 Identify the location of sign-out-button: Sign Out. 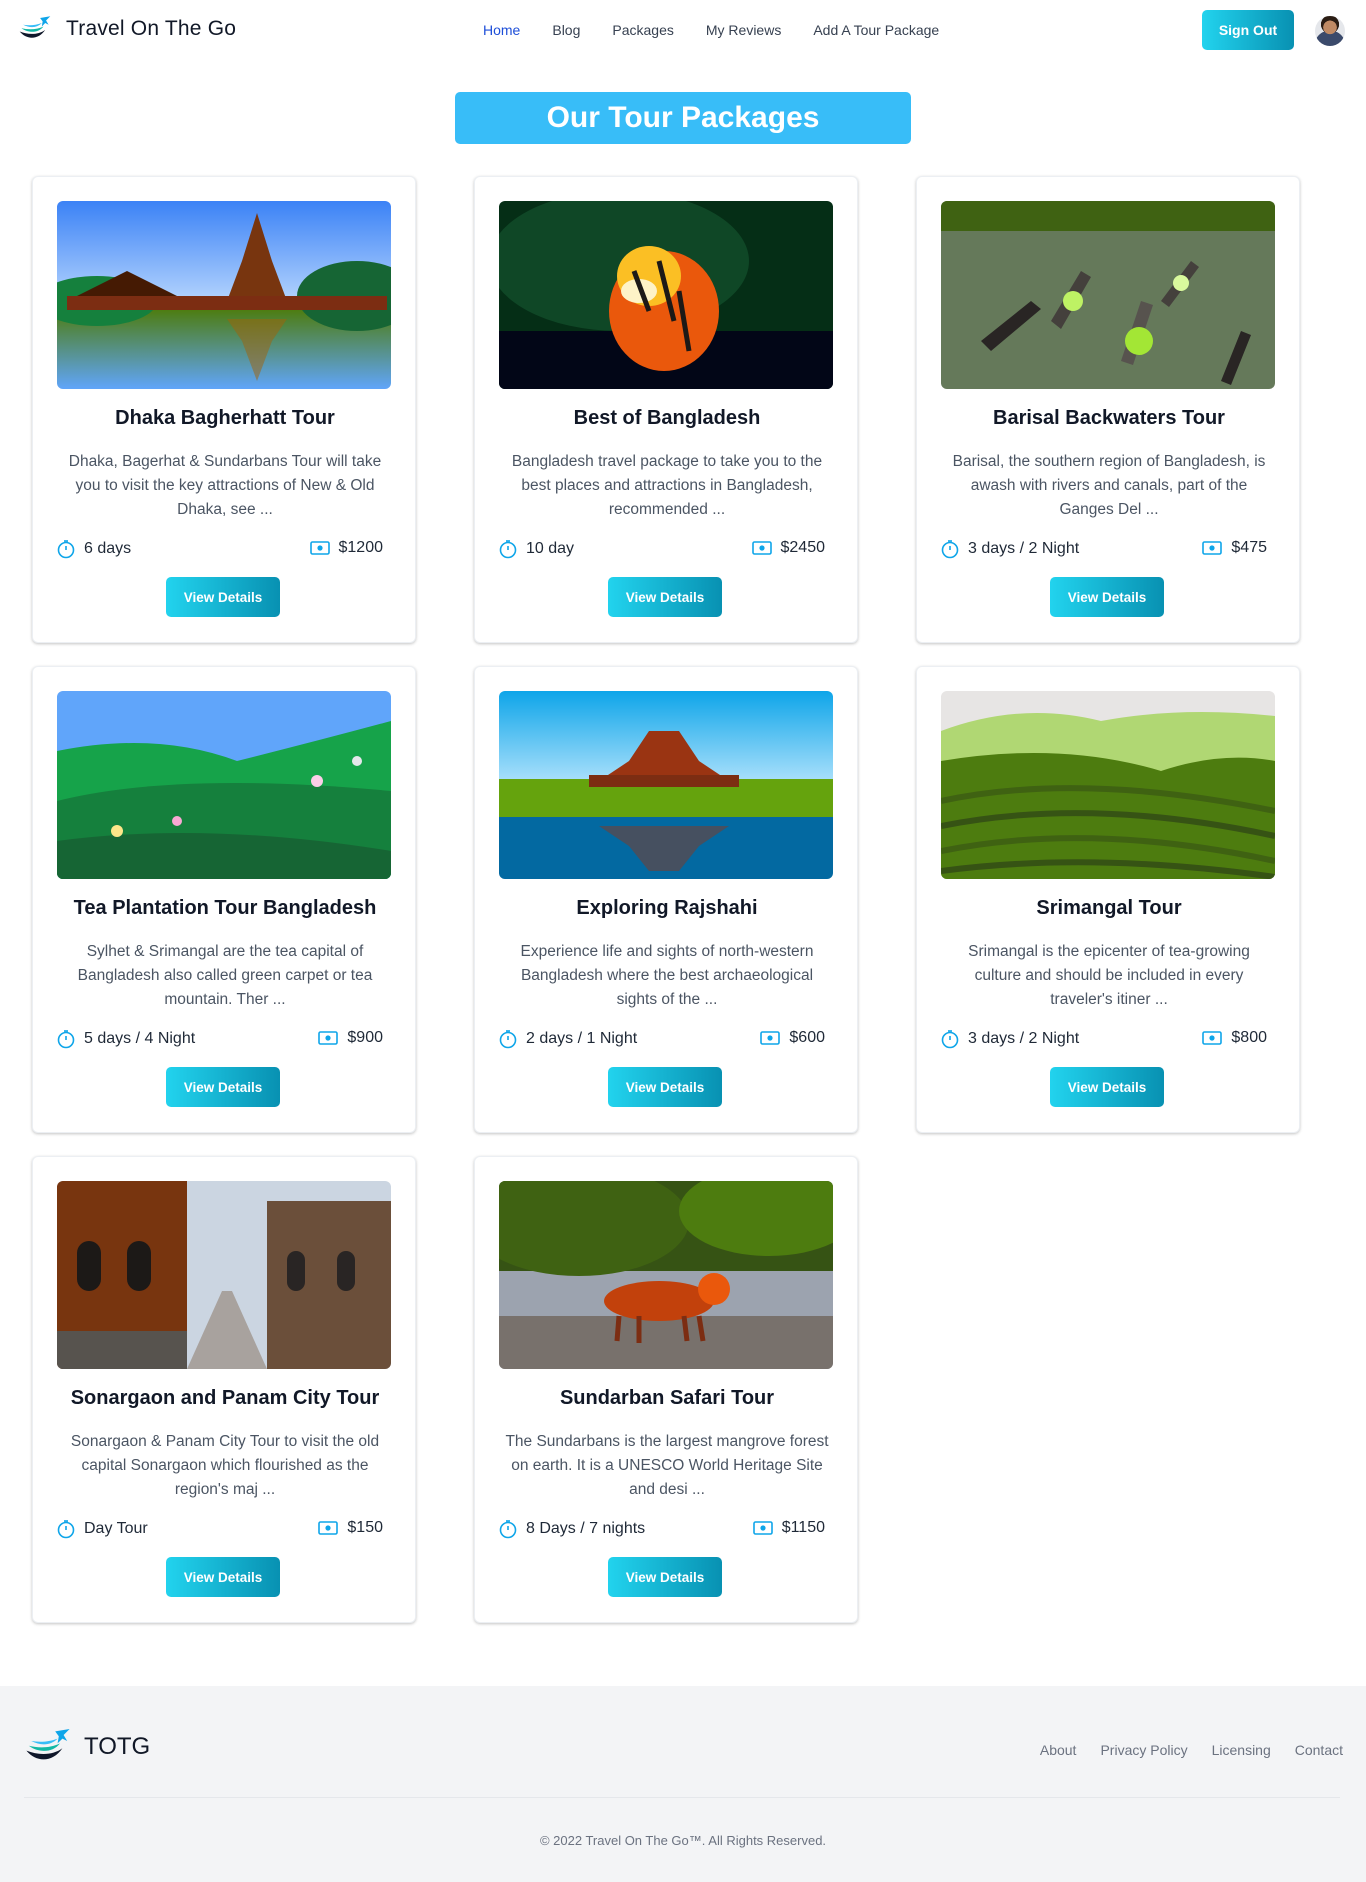
(1248, 30).